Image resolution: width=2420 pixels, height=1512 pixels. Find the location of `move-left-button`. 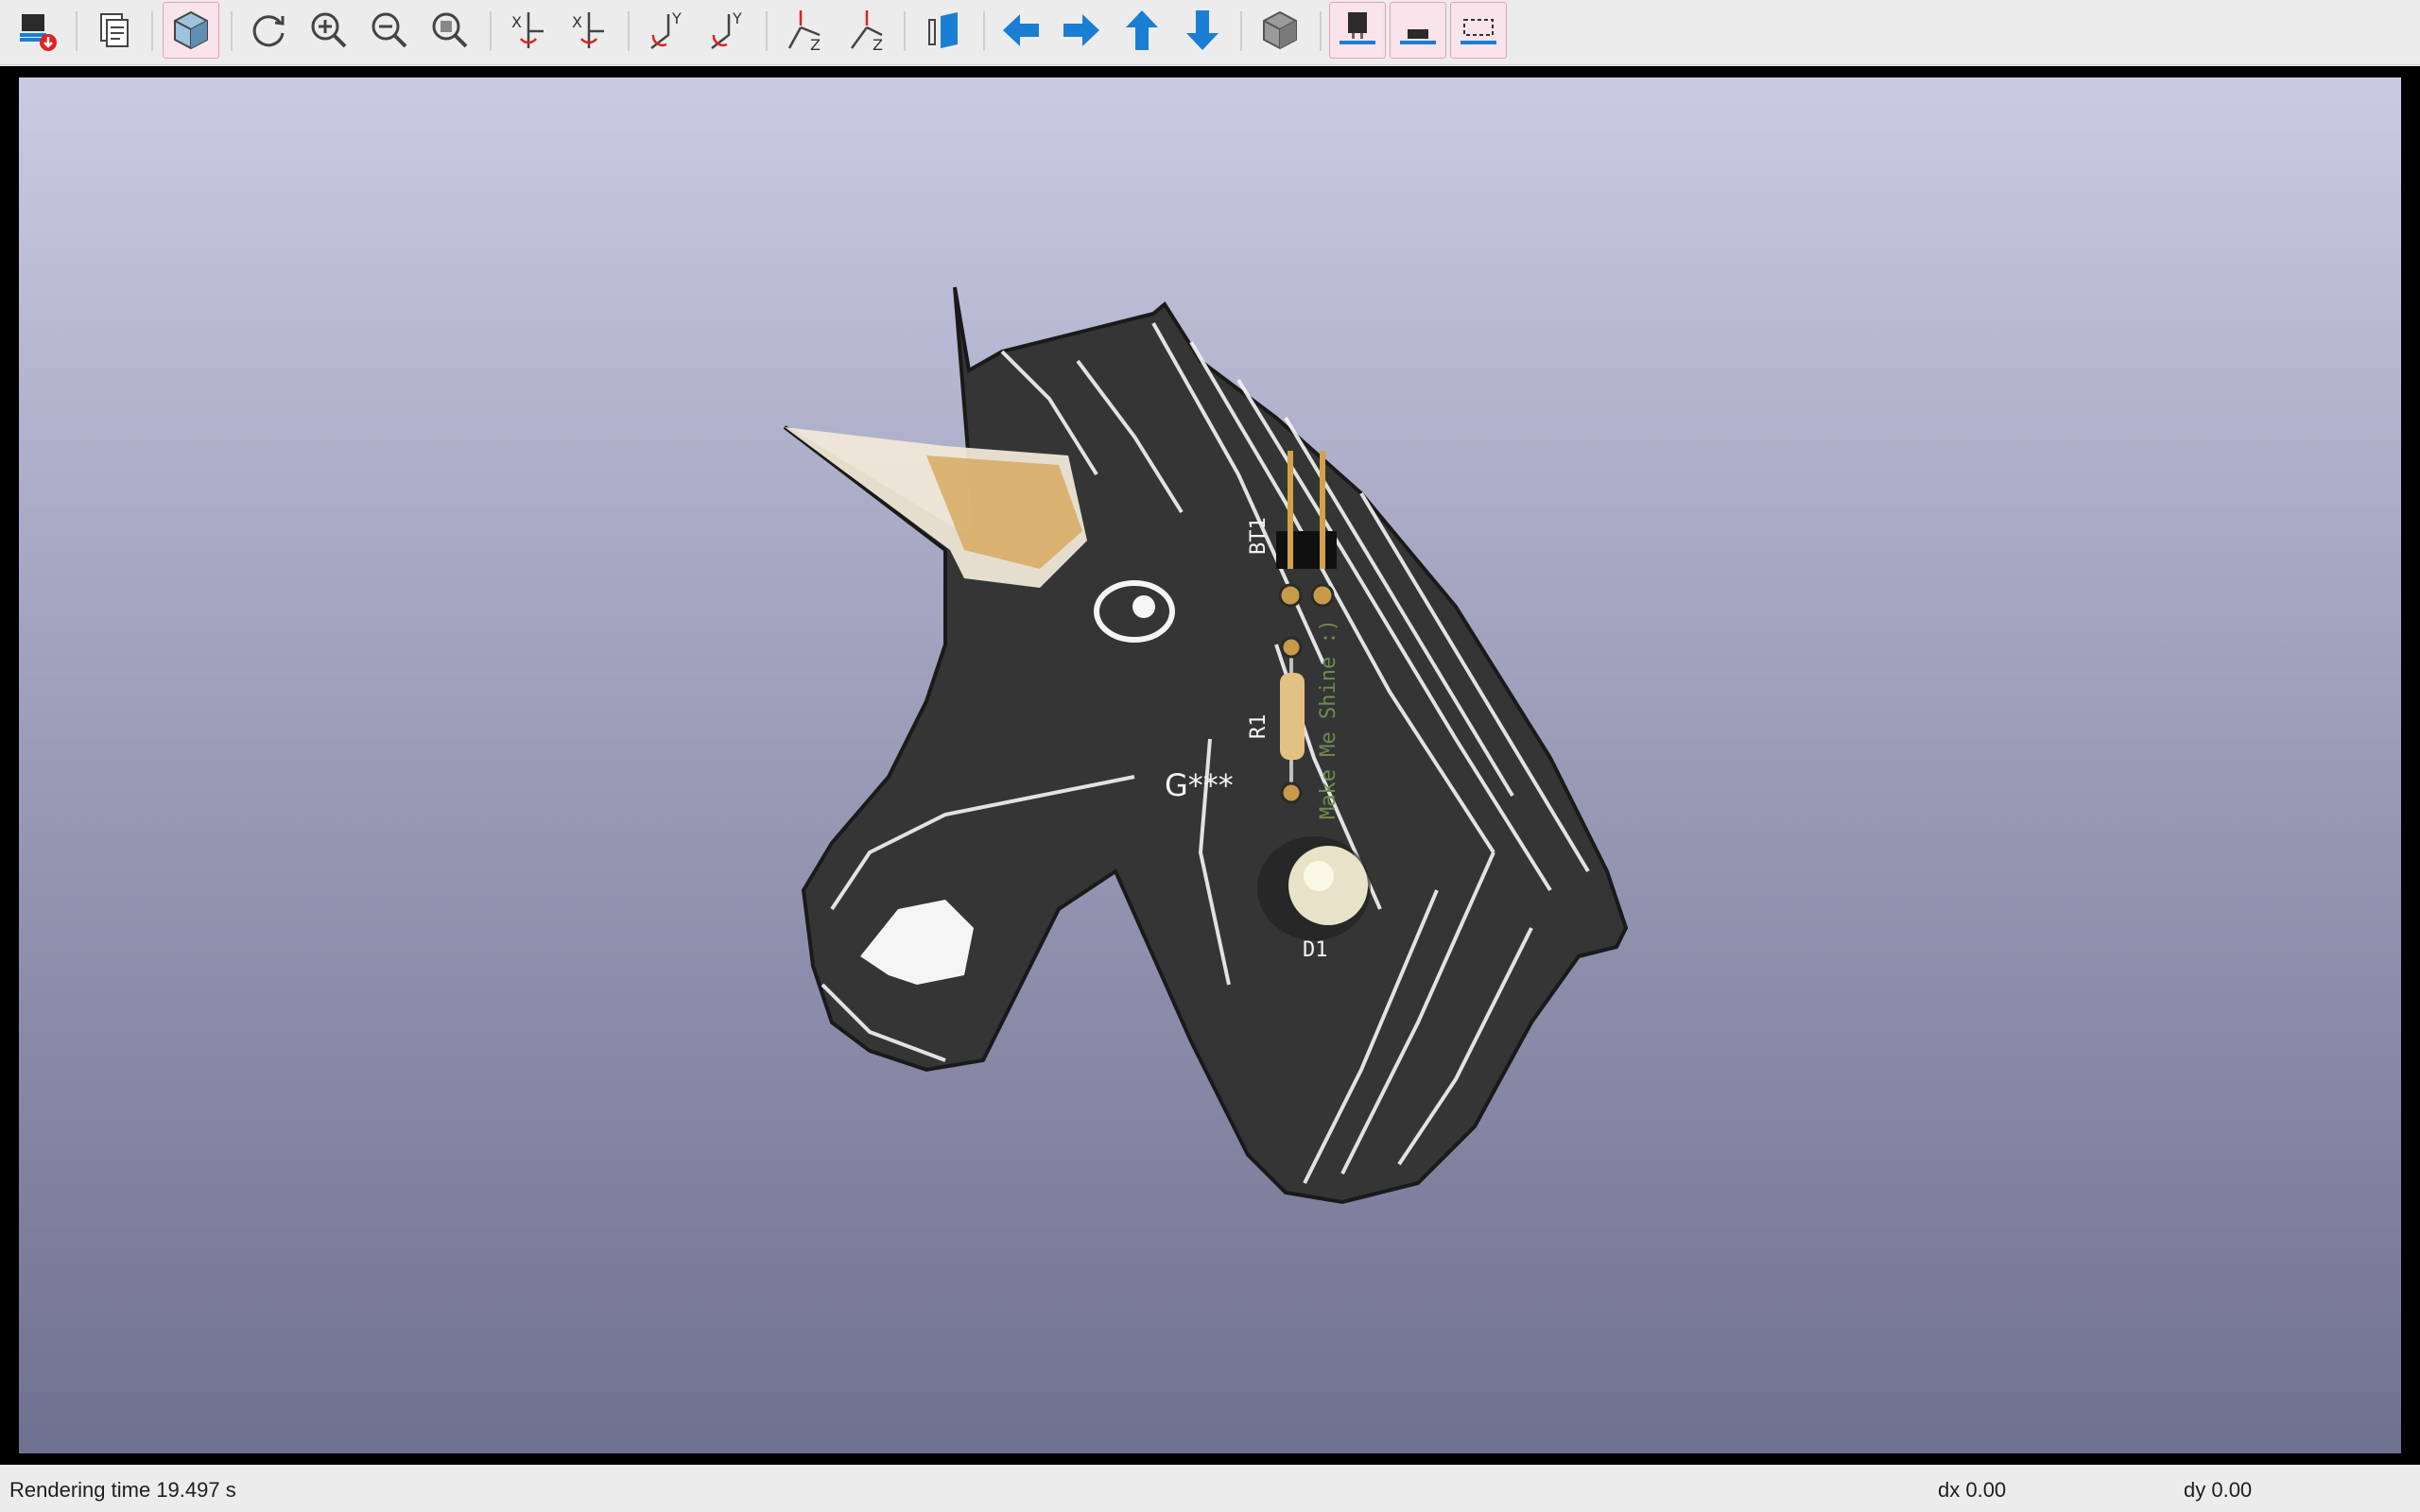

move-left-button is located at coordinates (1021, 30).